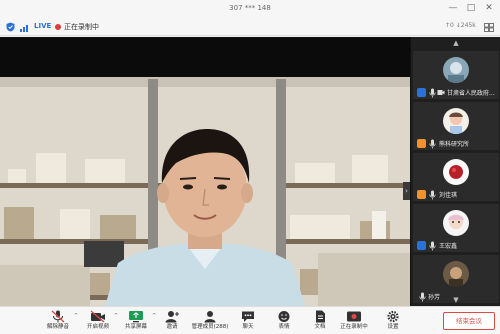 Image resolution: width=500 pixels, height=334 pixels. Describe the element at coordinates (248, 327) in the screenshot. I see `chat-label: 聊天` at that location.